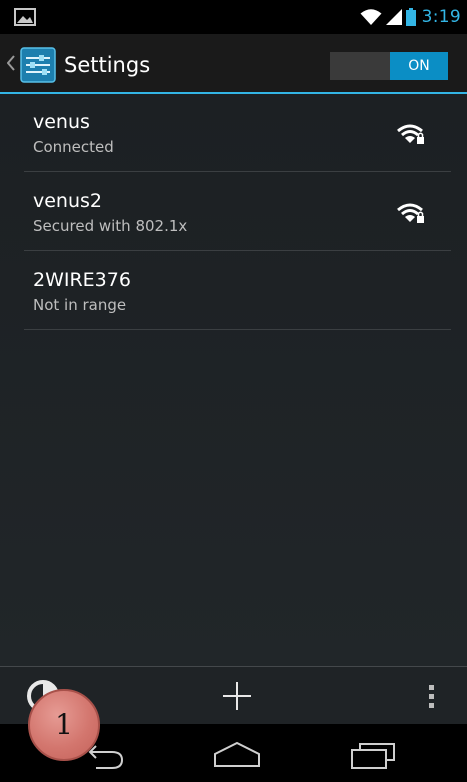 The width and height of the screenshot is (467, 782). What do you see at coordinates (107, 64) in the screenshot?
I see `page-title: Settings` at bounding box center [107, 64].